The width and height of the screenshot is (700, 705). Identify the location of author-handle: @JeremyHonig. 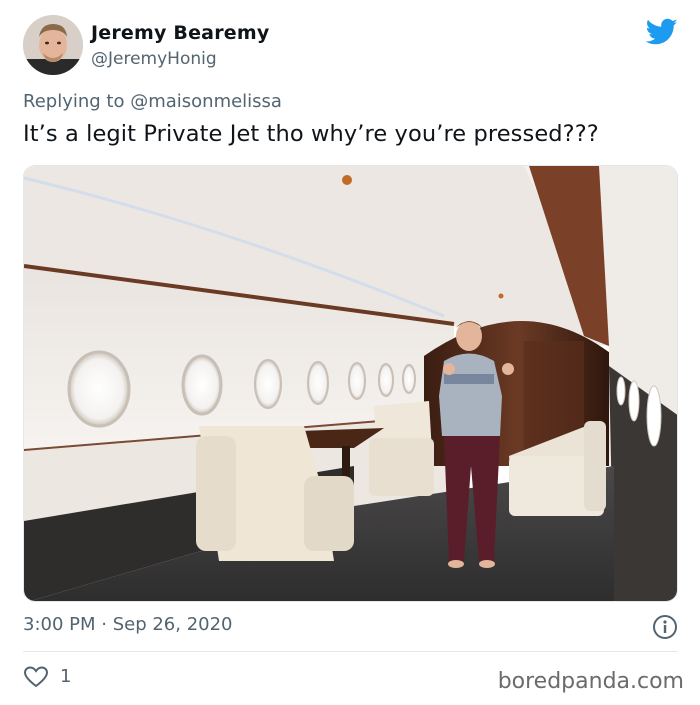
(154, 59).